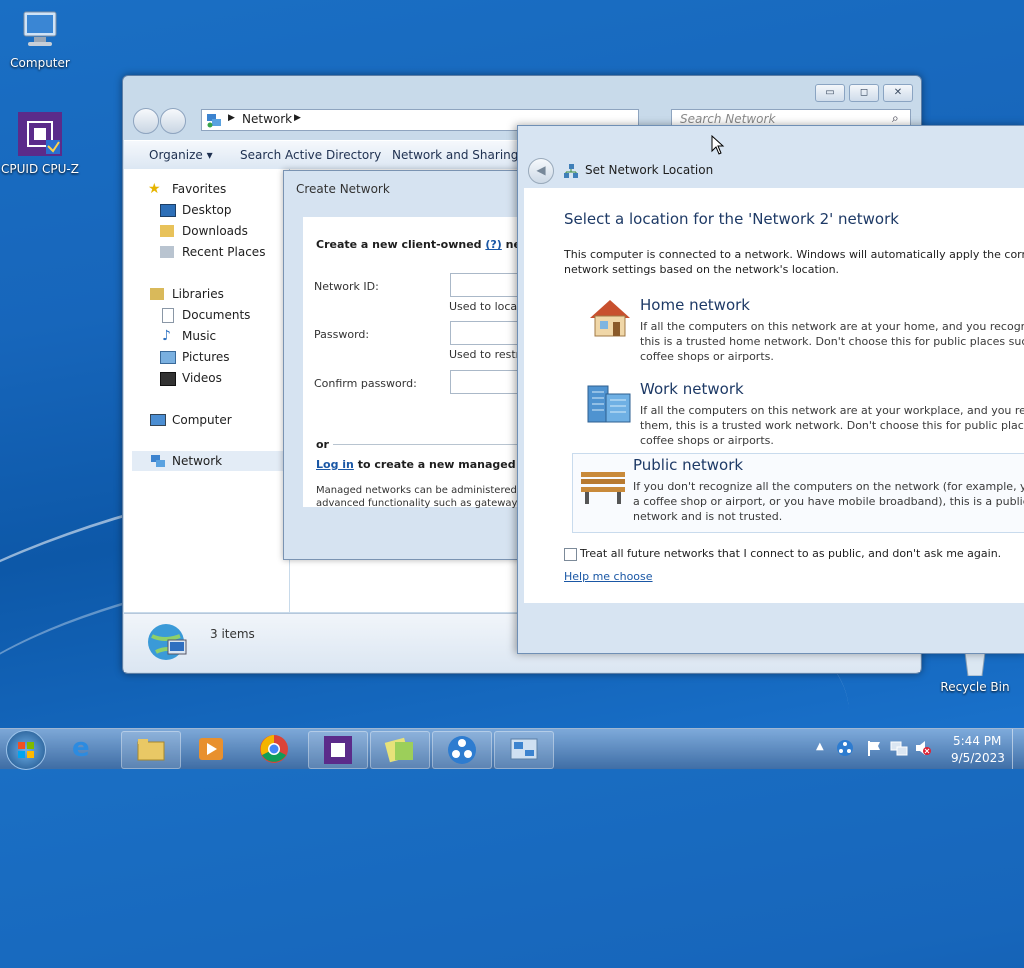  I want to click on nav-recent-places: Recent Places, so click(212, 252).